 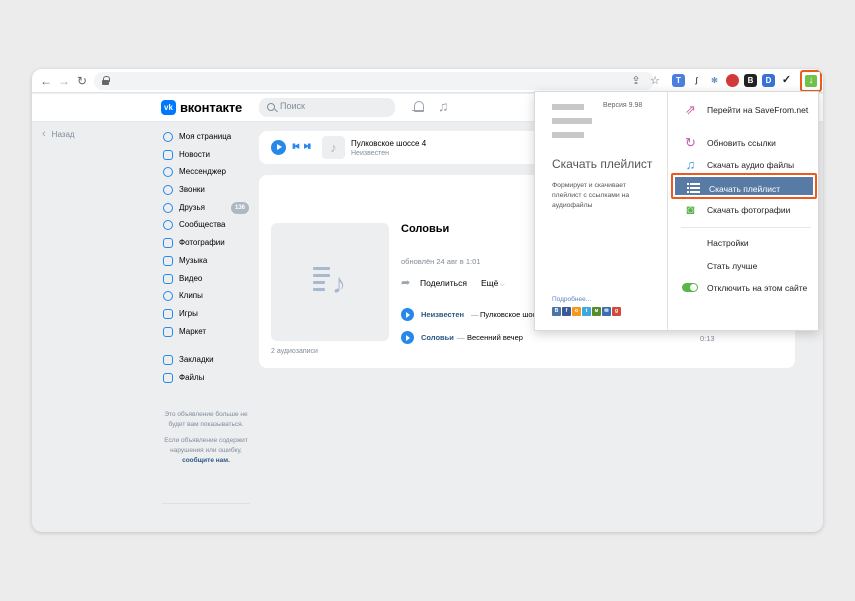 I want to click on google-plus-share-icon: g, so click(x=616, y=311).